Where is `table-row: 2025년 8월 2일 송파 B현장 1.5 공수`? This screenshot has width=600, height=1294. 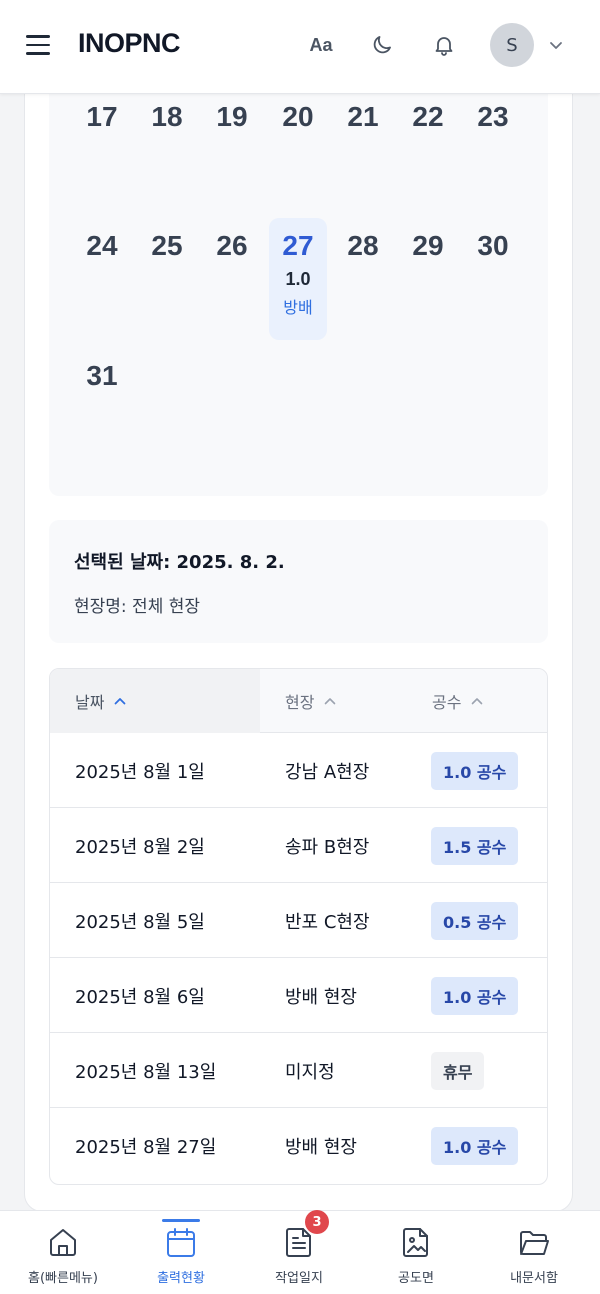 table-row: 2025년 8월 2일 송파 B현장 1.5 공수 is located at coordinates (298, 845).